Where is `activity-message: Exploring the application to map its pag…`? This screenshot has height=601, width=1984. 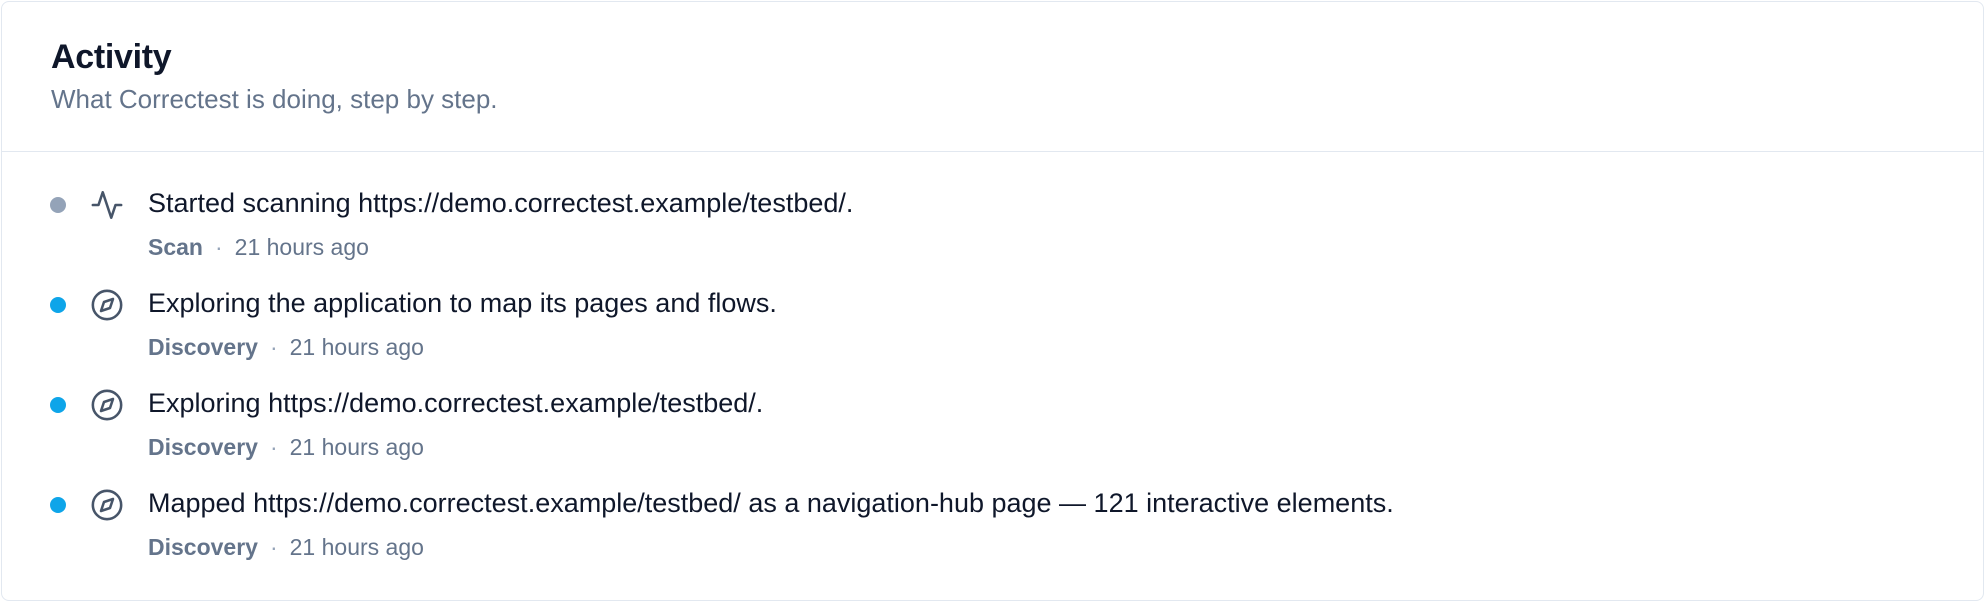 activity-message: Exploring the application to map its pag… is located at coordinates (462, 303).